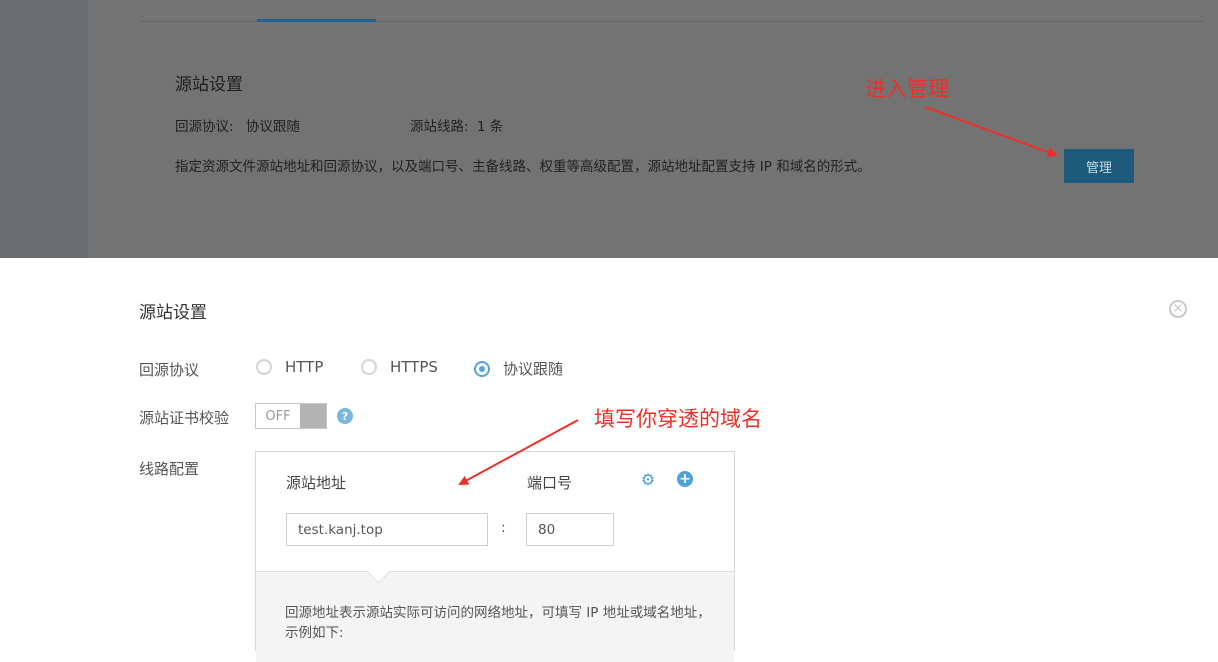 The image size is (1218, 662). Describe the element at coordinates (184, 418) in the screenshot. I see `cert-check-label: 源站证书校验` at that location.